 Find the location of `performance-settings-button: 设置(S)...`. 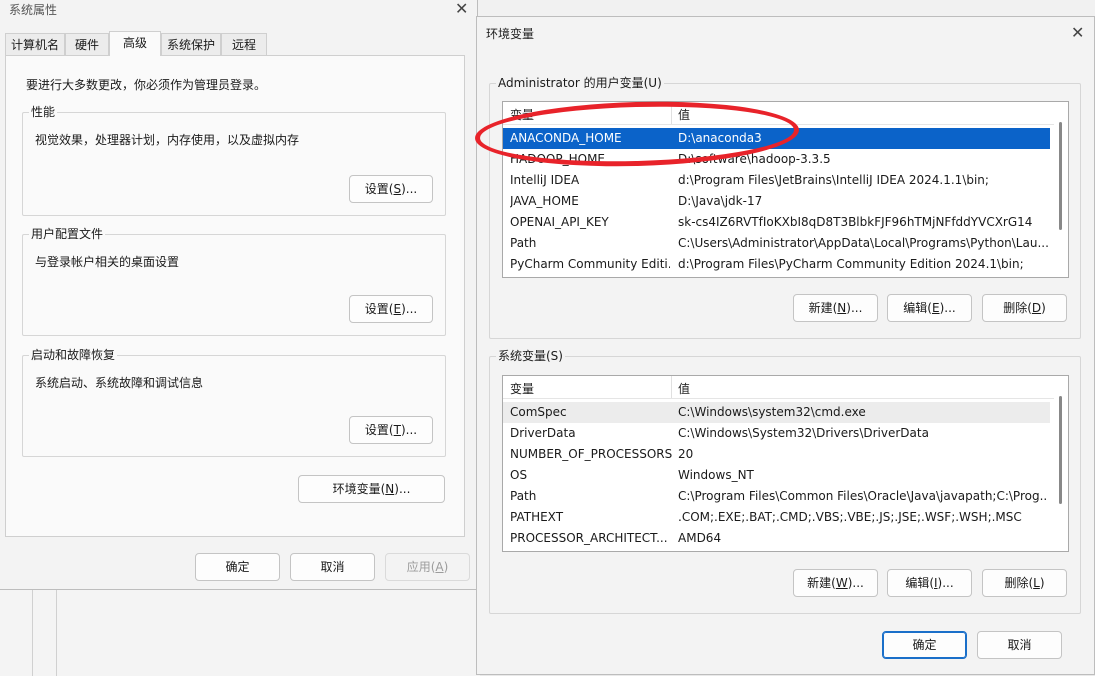

performance-settings-button: 设置(S)... is located at coordinates (391, 189).